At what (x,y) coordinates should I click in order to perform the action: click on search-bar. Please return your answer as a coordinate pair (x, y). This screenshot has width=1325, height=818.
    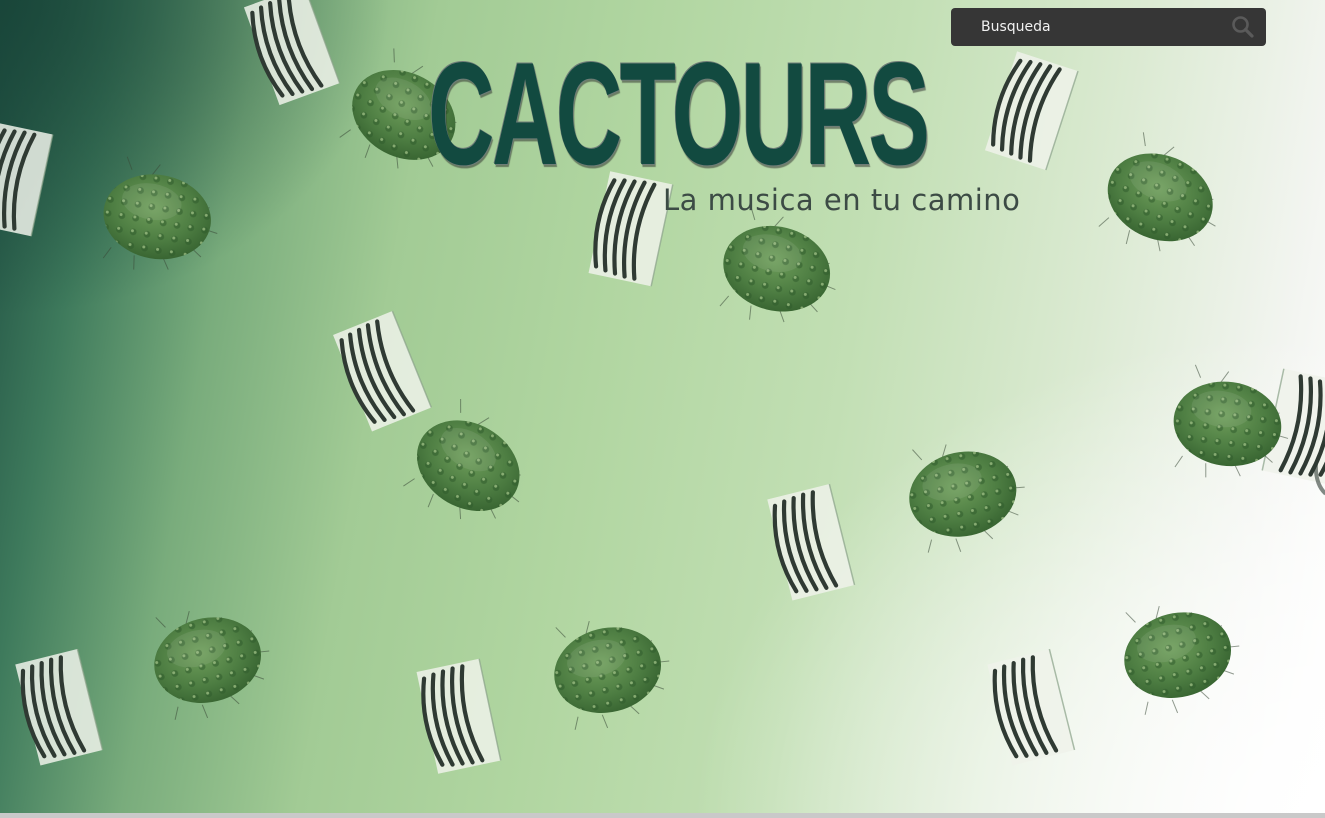
    Looking at the image, I should click on (1108, 27).